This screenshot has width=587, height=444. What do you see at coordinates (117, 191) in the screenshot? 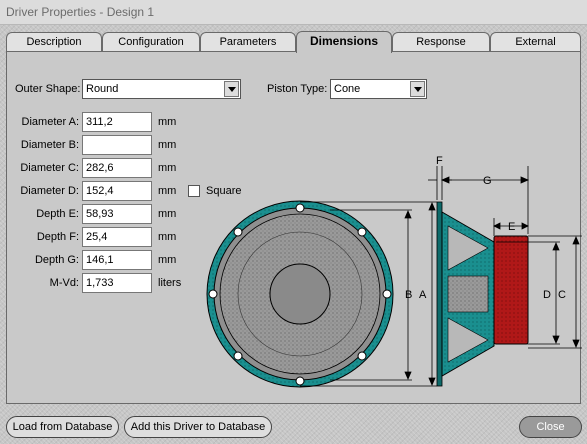
I see `diameter-d-field: 152,4` at bounding box center [117, 191].